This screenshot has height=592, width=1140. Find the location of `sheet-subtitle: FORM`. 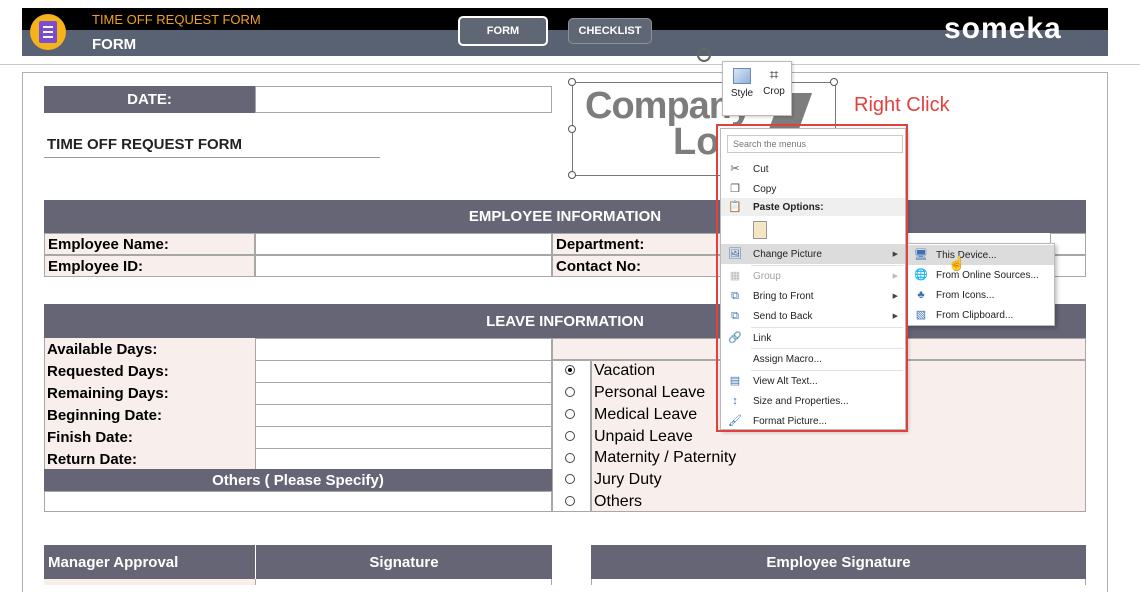

sheet-subtitle: FORM is located at coordinates (114, 44).